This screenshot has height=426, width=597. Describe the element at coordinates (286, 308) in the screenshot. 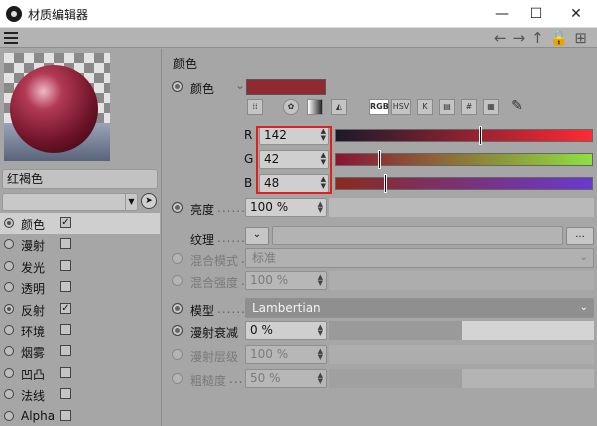

I see `model-value: Lambertian` at that location.